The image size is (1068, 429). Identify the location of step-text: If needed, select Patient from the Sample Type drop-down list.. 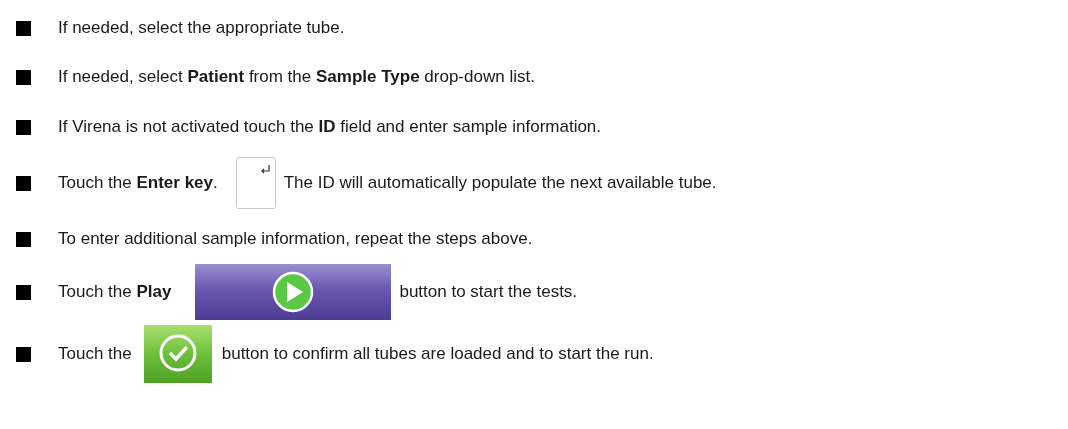
(296, 77).